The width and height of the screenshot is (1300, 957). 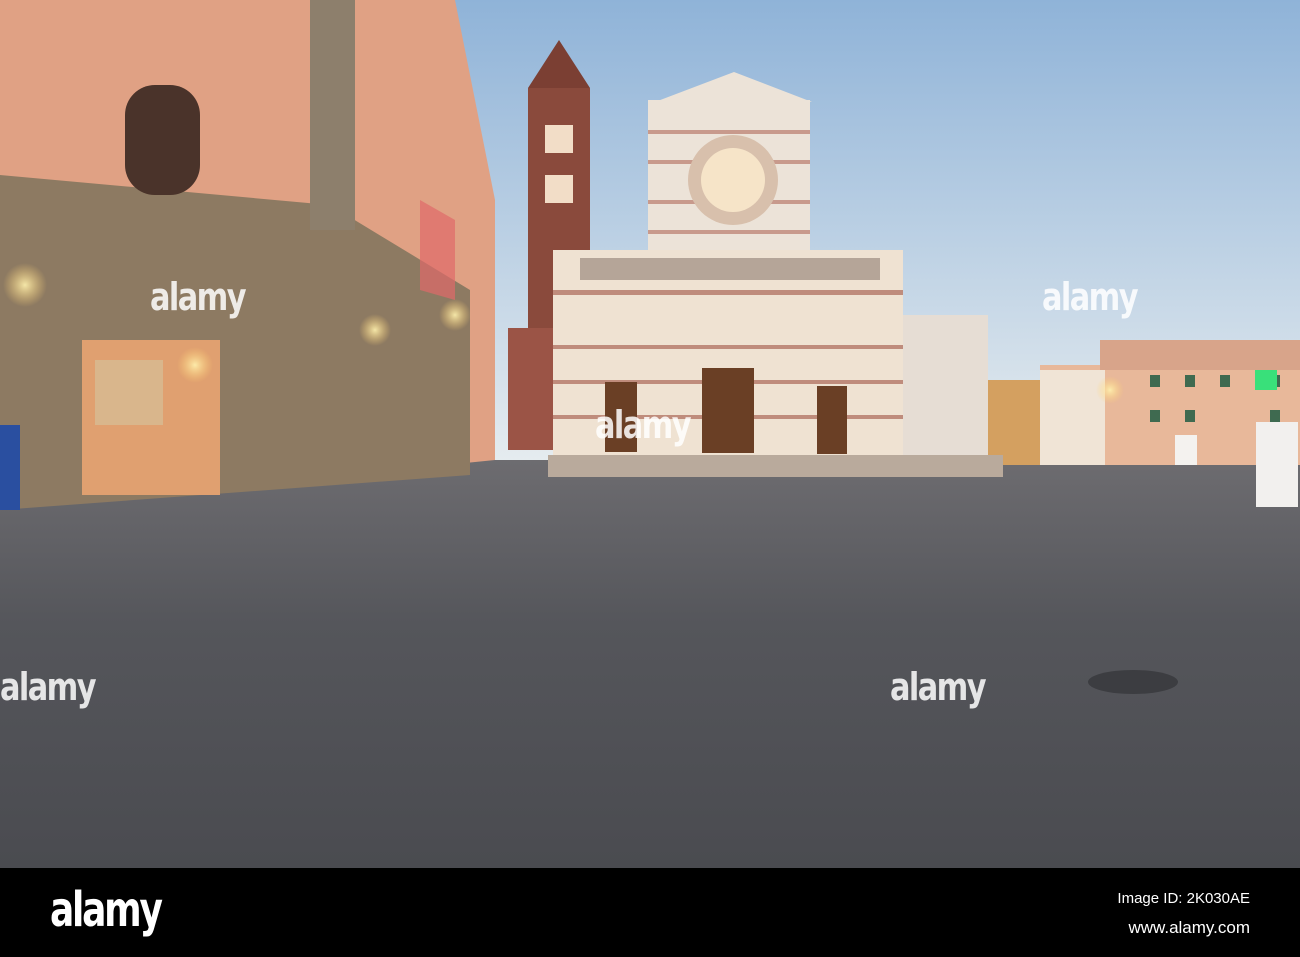 I want to click on site-url: www.alamy.com, so click(x=1189, y=927).